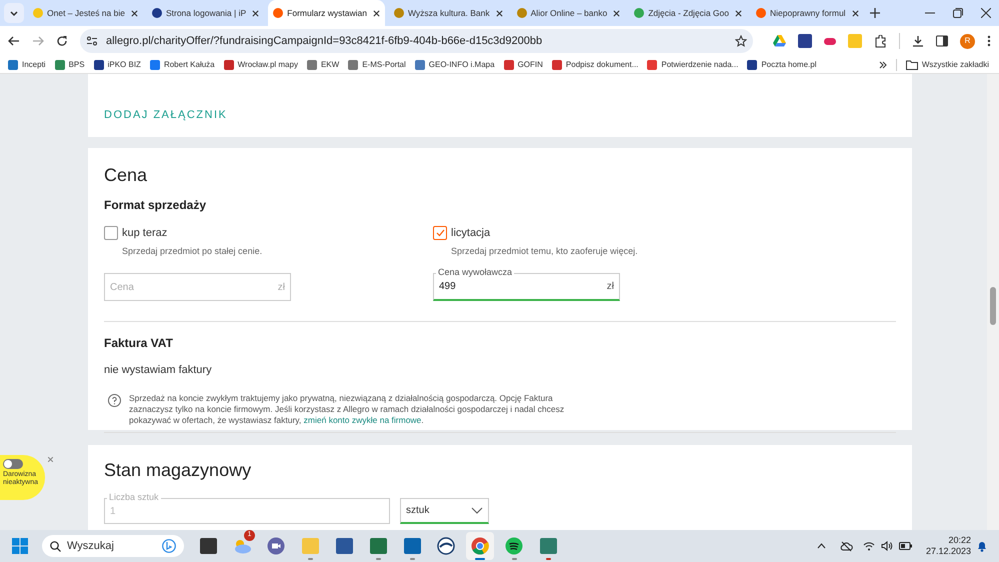  I want to click on bookmark-link: E-MS-Portal, so click(384, 64).